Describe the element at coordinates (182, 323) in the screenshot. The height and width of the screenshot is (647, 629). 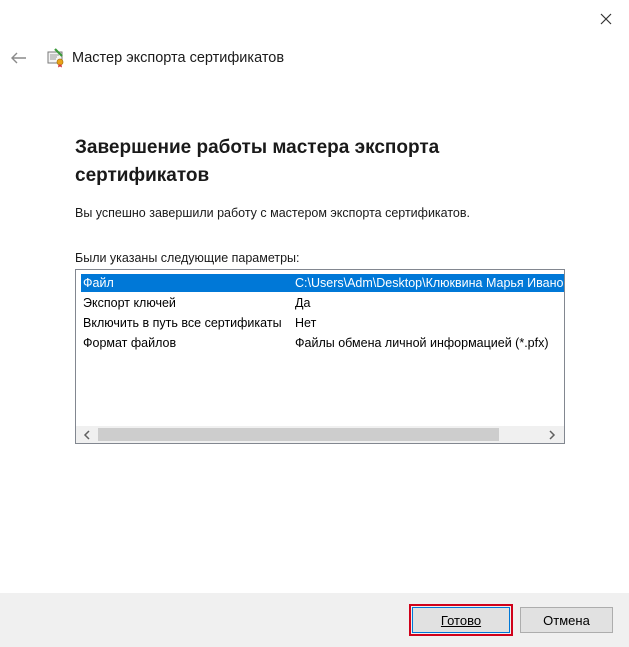
I see `param-name: Включить в путь все сертификаты` at that location.